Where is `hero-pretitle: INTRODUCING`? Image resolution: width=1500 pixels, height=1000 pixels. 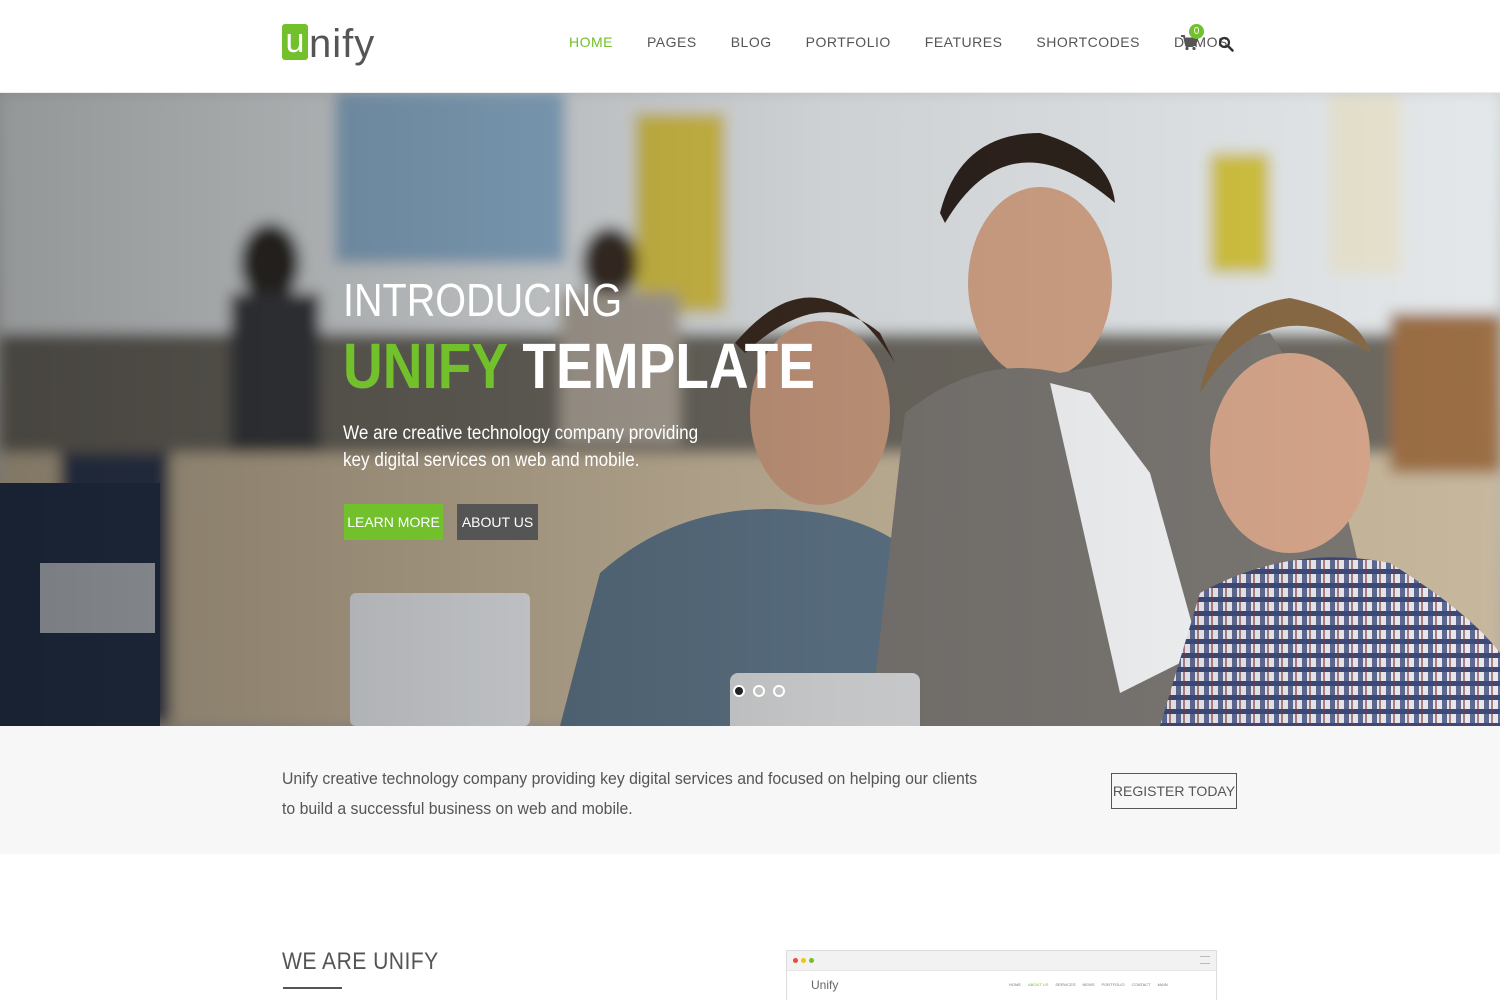 hero-pretitle: INTRODUCING is located at coordinates (483, 300).